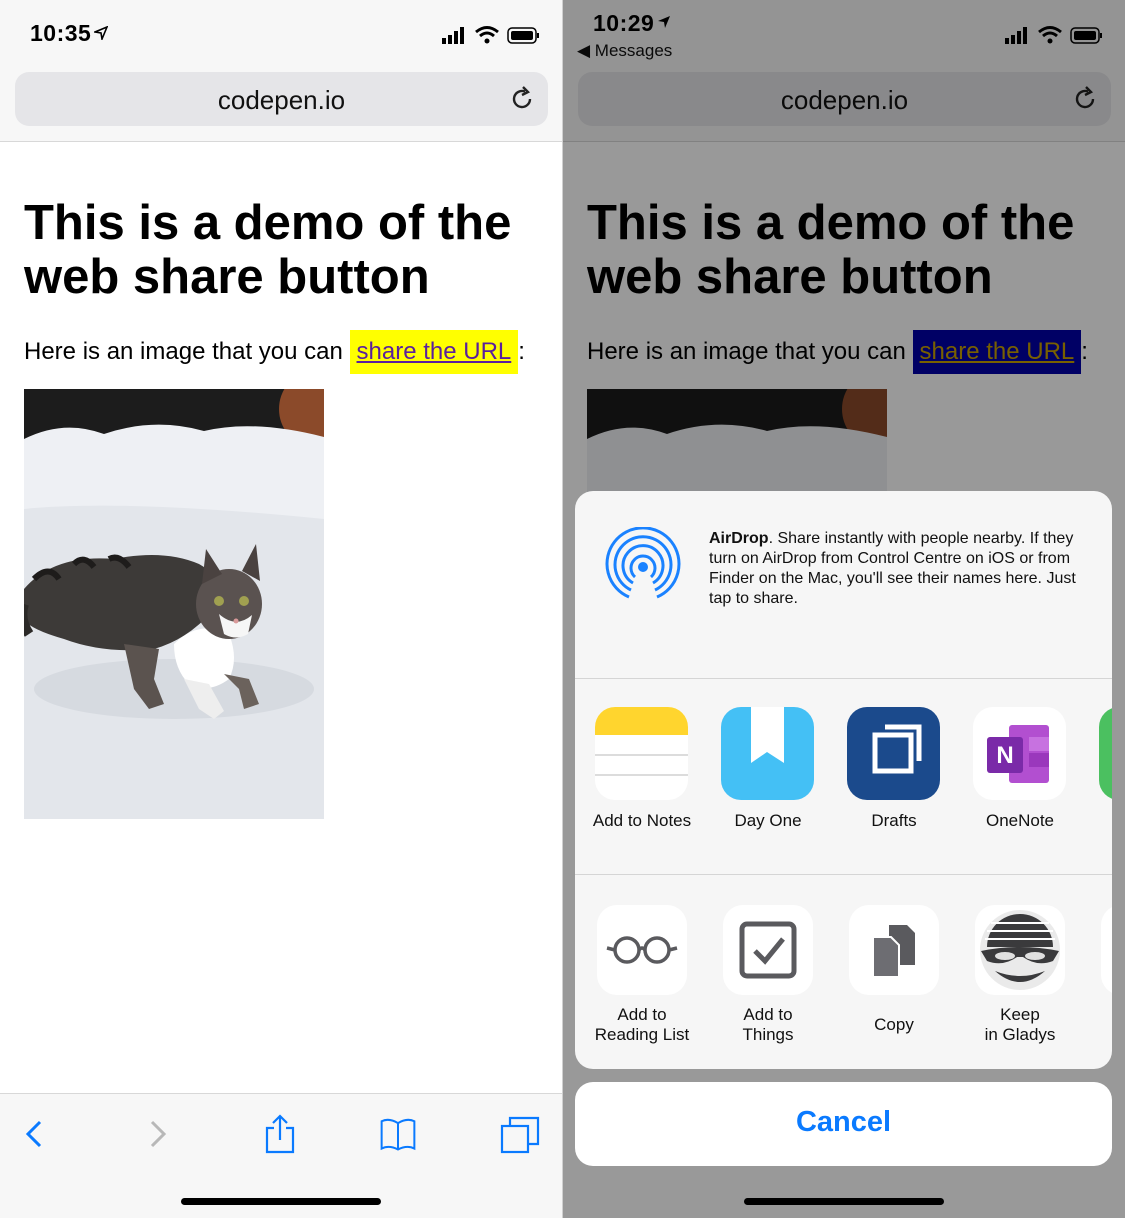 This screenshot has width=1125, height=1218. I want to click on onenote-icon: N, so click(1019, 753).